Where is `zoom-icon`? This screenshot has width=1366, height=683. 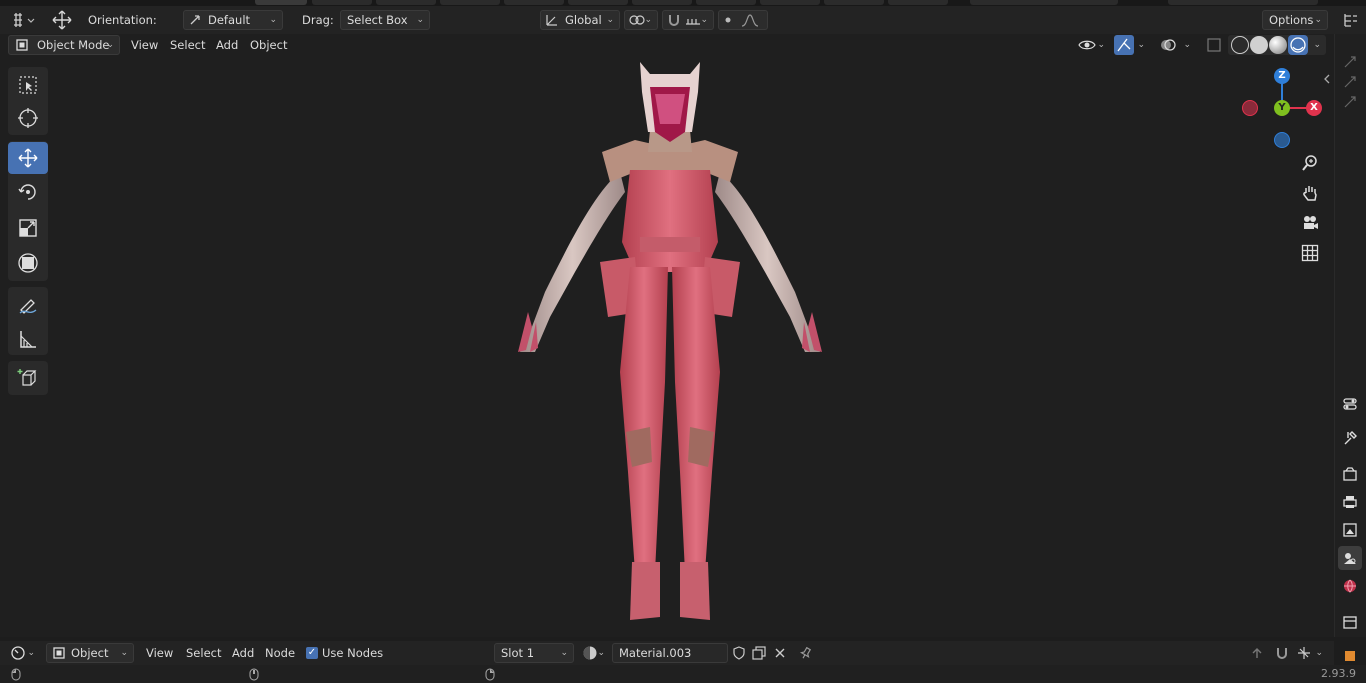 zoom-icon is located at coordinates (1310, 163).